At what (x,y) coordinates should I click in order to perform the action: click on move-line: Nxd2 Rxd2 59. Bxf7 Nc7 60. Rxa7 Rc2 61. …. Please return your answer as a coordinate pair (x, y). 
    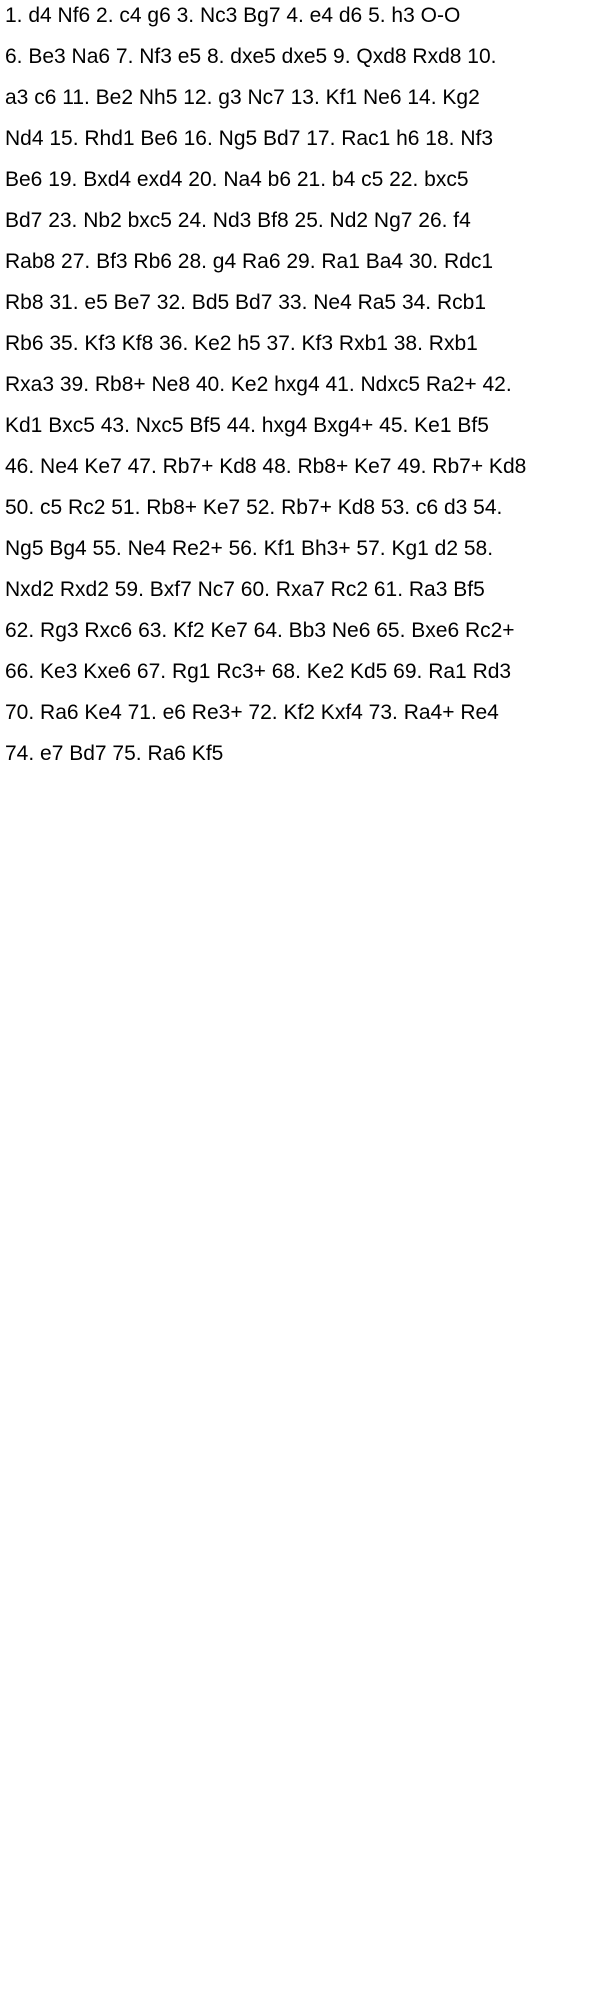
    Looking at the image, I should click on (245, 589).